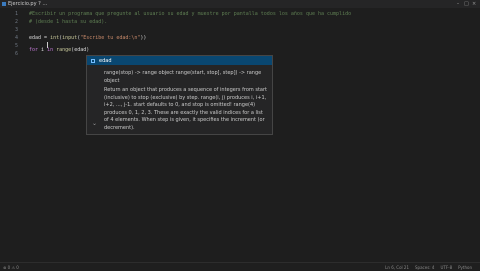 The height and width of the screenshot is (271, 480). Describe the element at coordinates (70, 38) in the screenshot. I see `token-function: input` at that location.